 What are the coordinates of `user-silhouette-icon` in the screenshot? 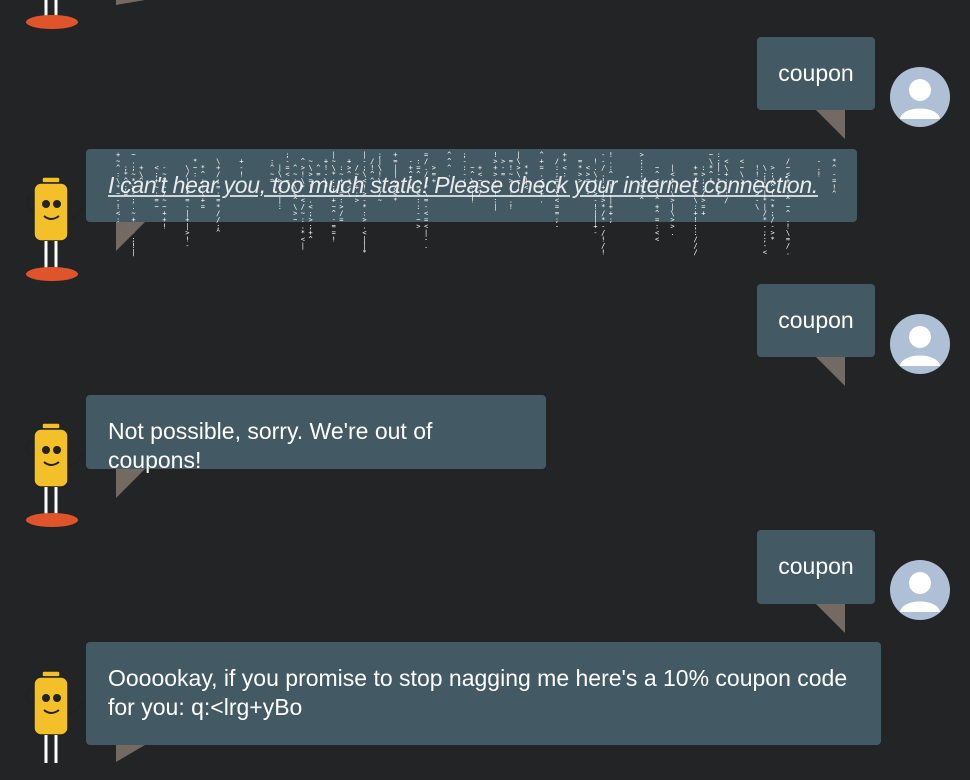 It's located at (920, 99).